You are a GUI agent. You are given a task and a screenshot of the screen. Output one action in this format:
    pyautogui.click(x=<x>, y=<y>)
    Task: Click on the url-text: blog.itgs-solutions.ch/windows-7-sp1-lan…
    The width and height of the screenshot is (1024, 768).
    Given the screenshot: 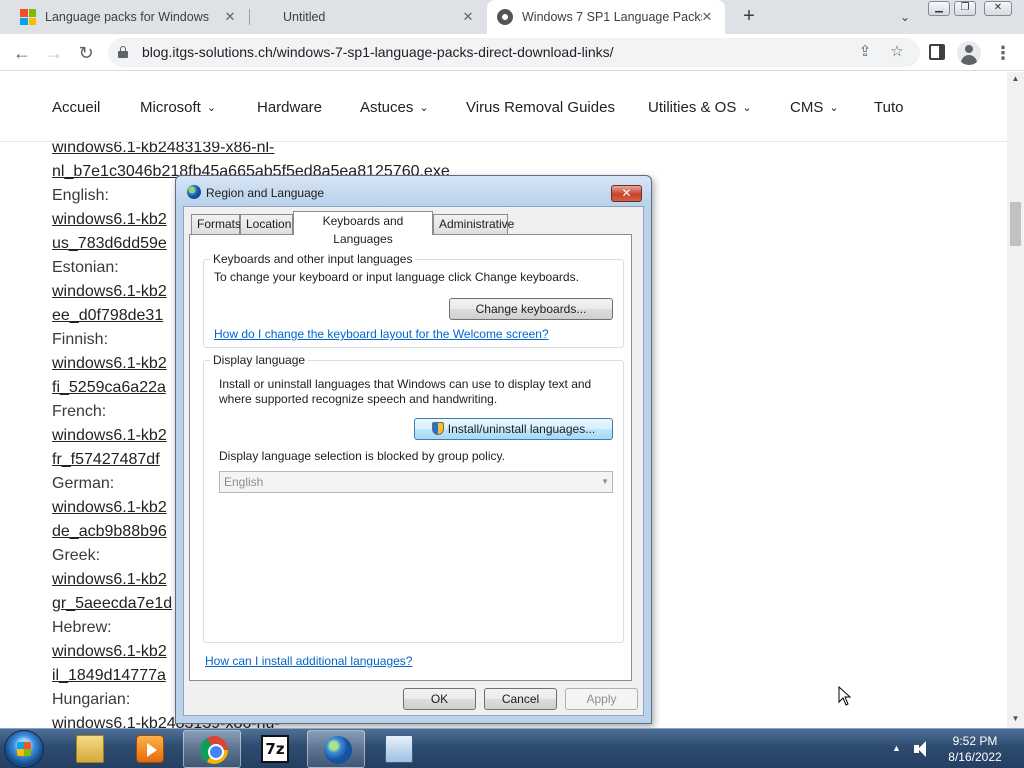 What is the action you would take?
    pyautogui.click(x=378, y=52)
    